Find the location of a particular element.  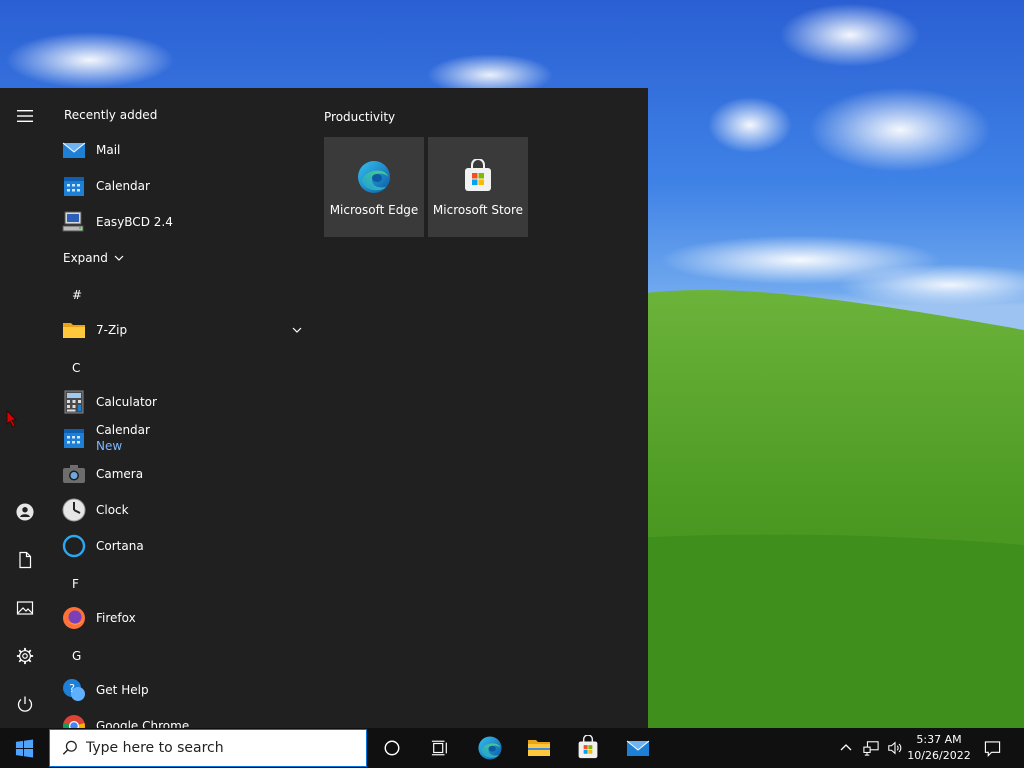

windows-logo-icon is located at coordinates (24, 748).